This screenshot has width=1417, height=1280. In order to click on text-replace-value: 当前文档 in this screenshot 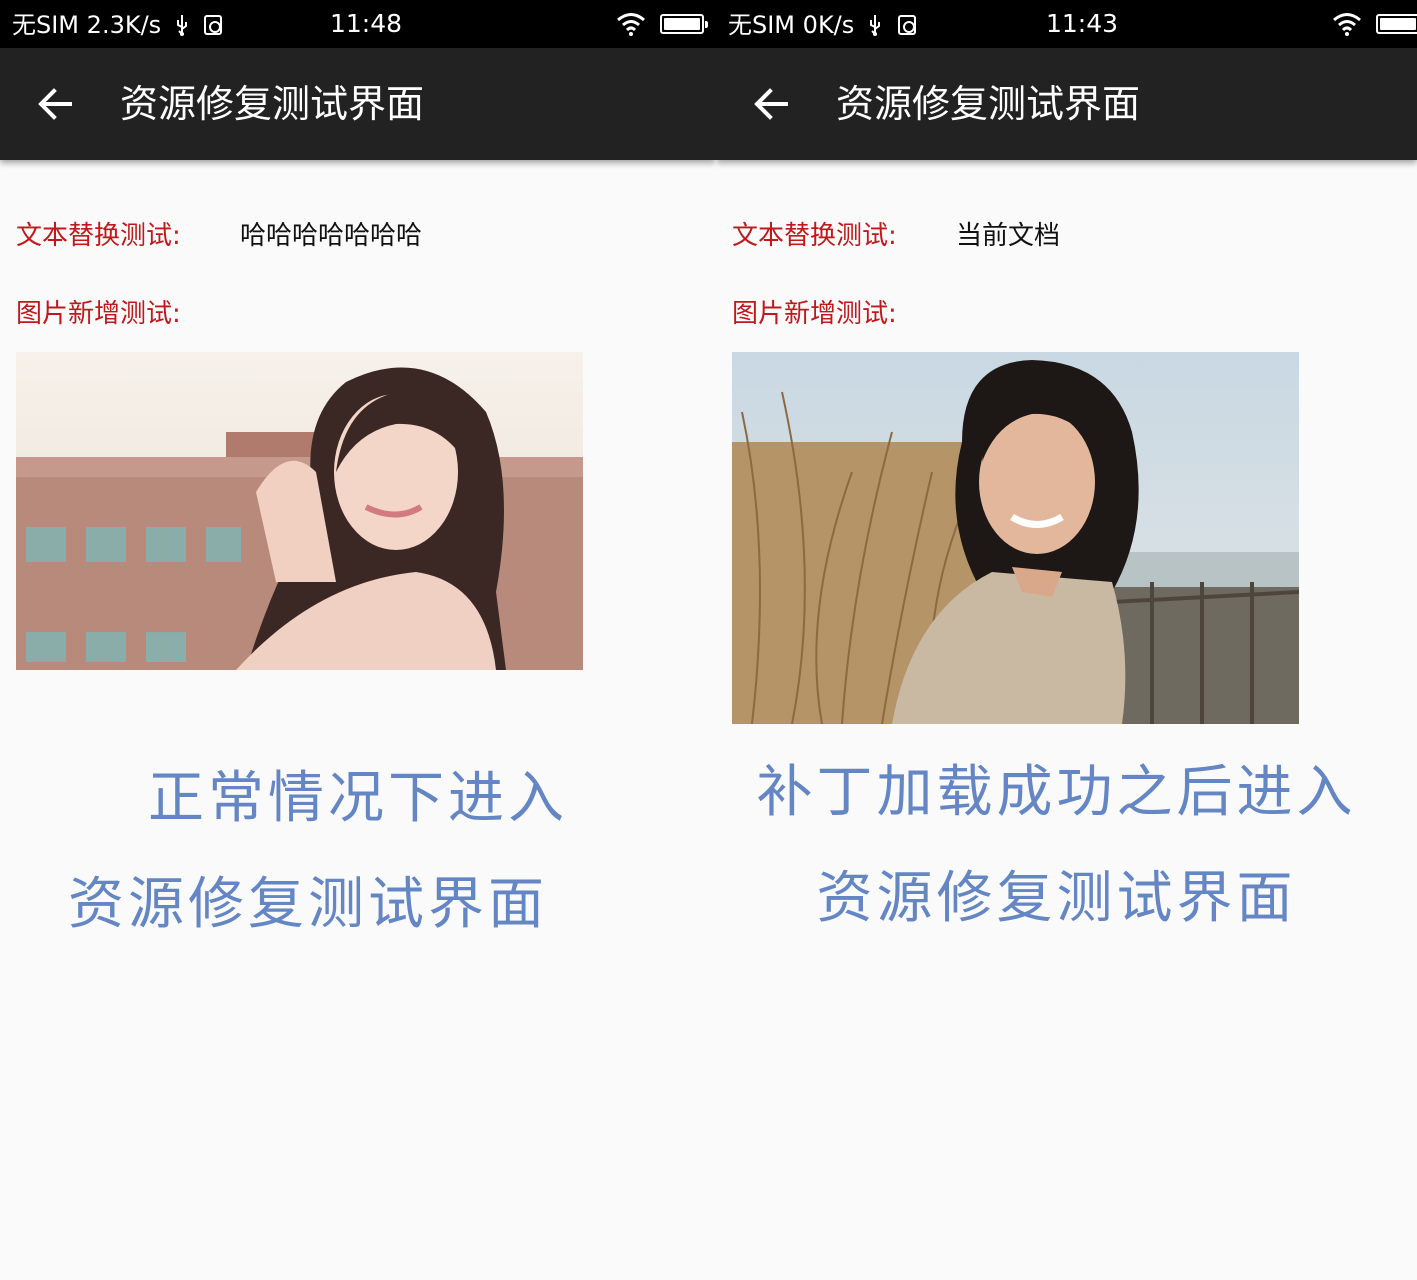, I will do `click(1008, 236)`.